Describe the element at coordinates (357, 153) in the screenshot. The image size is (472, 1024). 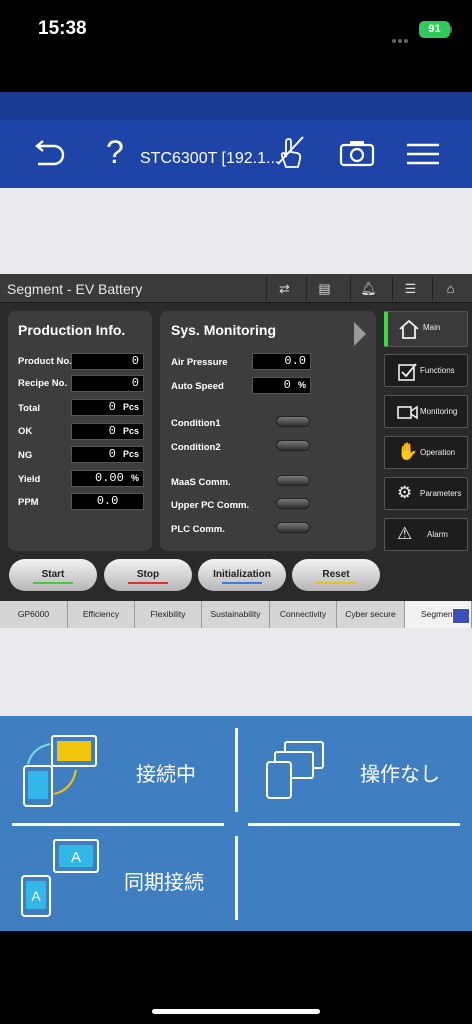
I see `camera-icon` at that location.